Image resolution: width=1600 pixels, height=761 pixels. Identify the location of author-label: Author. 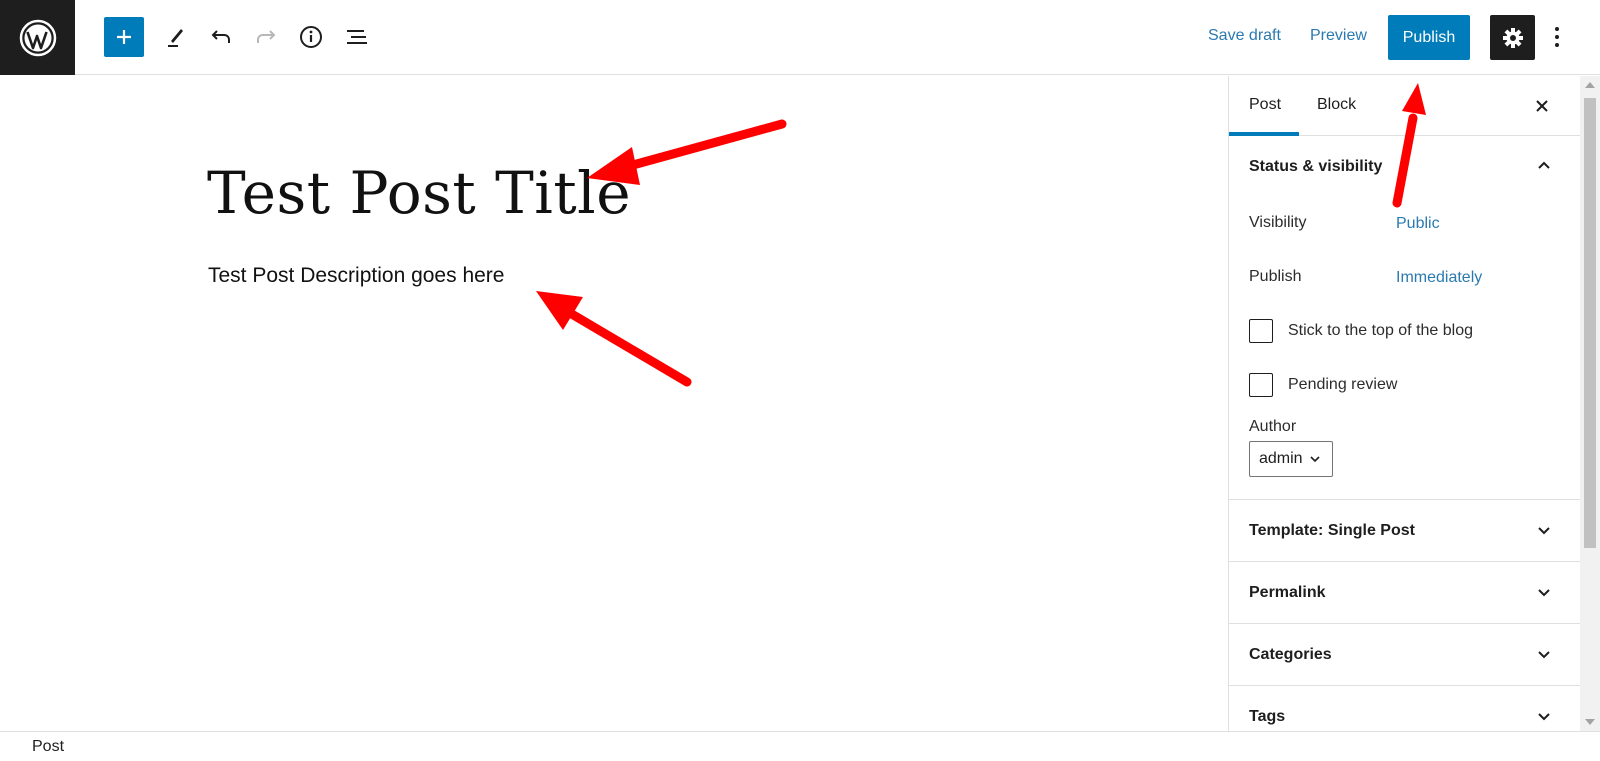
(1273, 426).